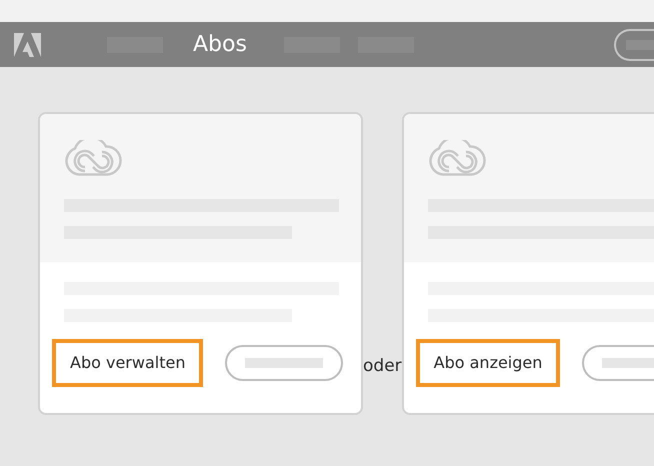 The width and height of the screenshot is (654, 466). What do you see at coordinates (128, 363) in the screenshot?
I see `action-button: Abo verwalten` at bounding box center [128, 363].